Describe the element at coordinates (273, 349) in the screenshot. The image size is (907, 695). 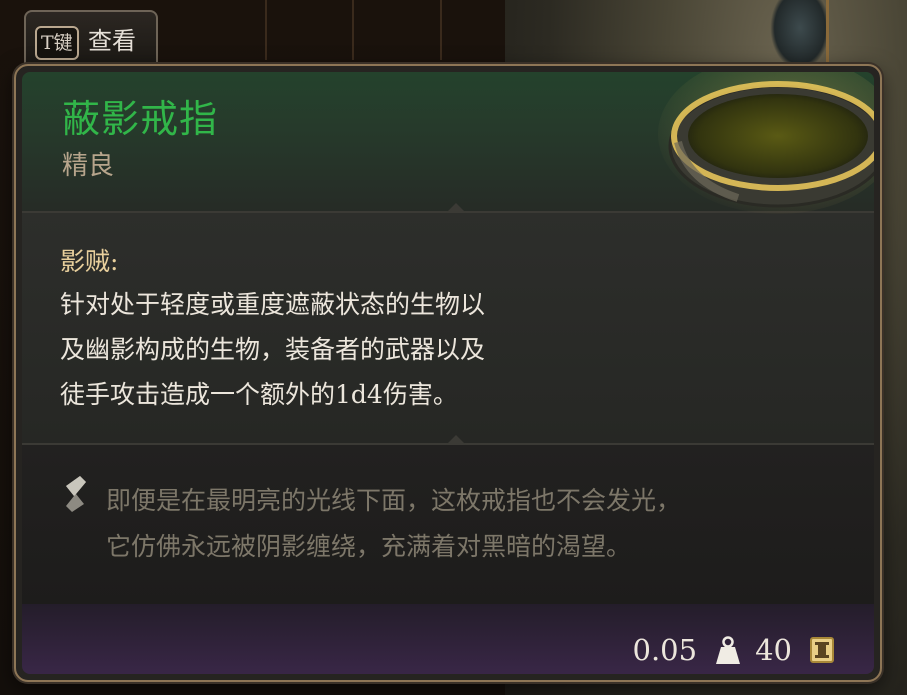
I see `effect-description-line: 及幽影构成的生物，装备者的武器以及` at that location.